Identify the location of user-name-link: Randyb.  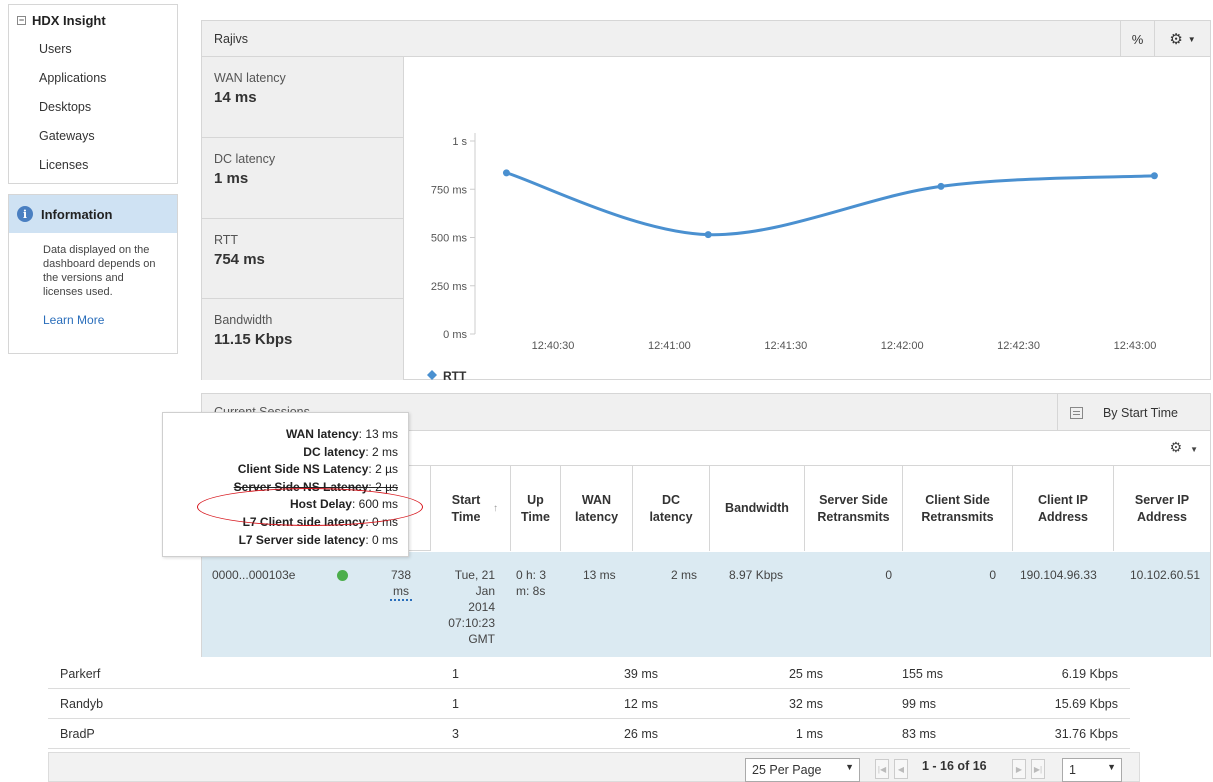
(81, 704).